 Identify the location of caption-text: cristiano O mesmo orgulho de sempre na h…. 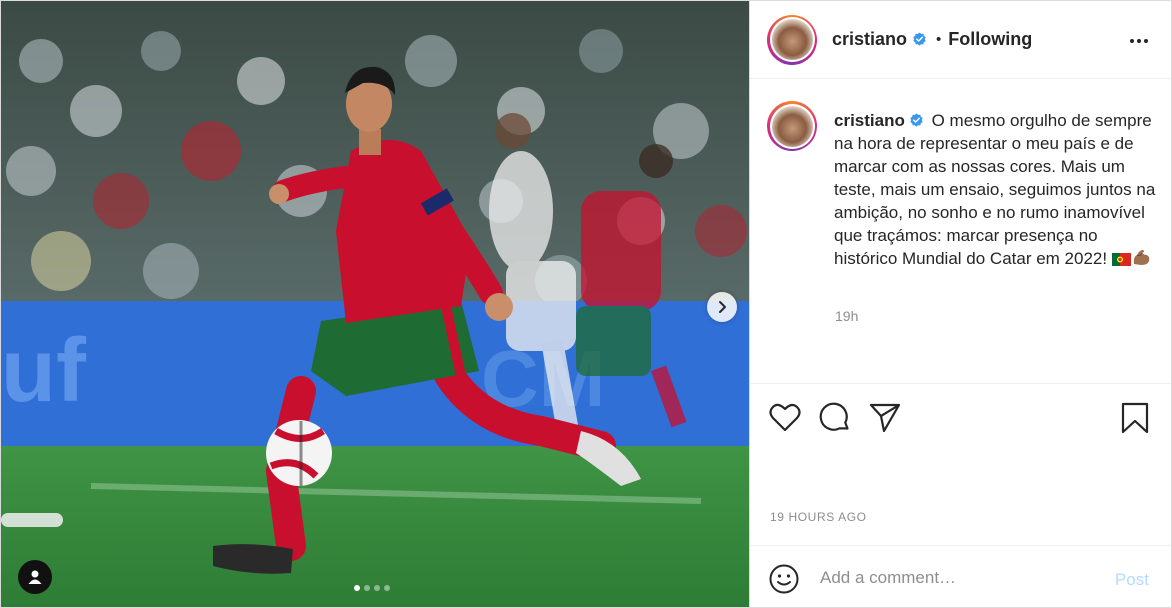
(995, 190).